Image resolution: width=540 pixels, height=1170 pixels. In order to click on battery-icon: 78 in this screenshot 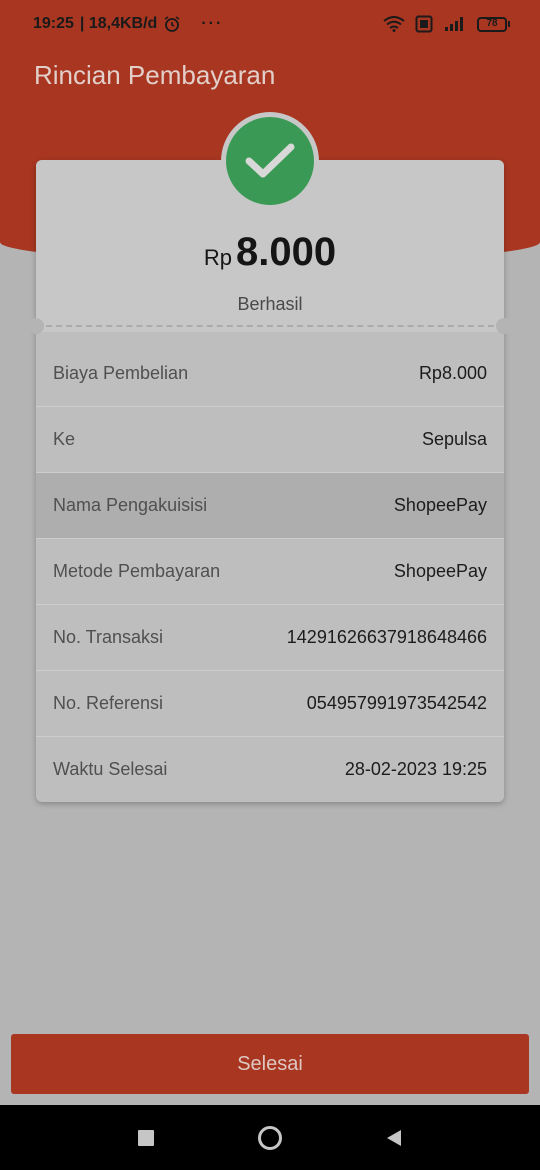, I will do `click(493, 24)`.